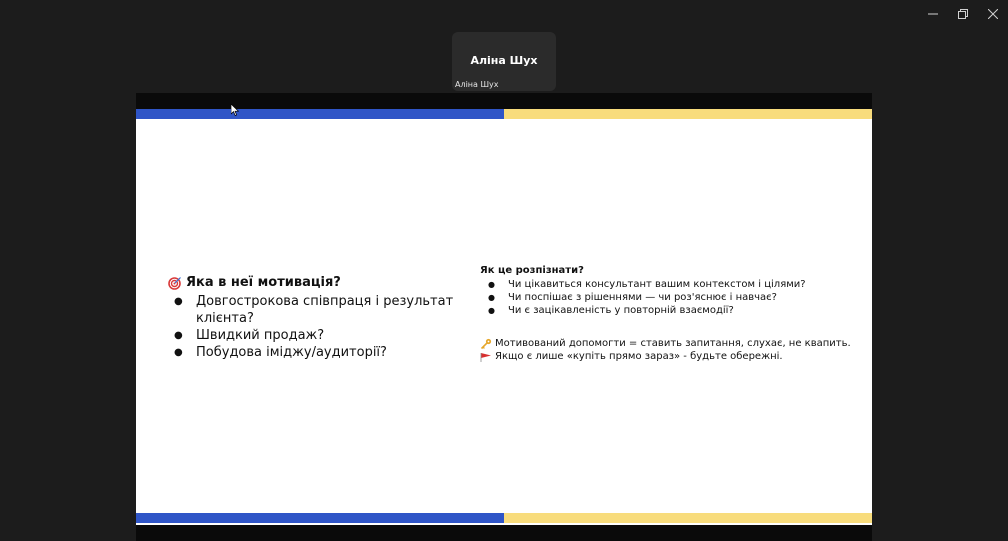  I want to click on mouse-cursor-icon, so click(235, 110).